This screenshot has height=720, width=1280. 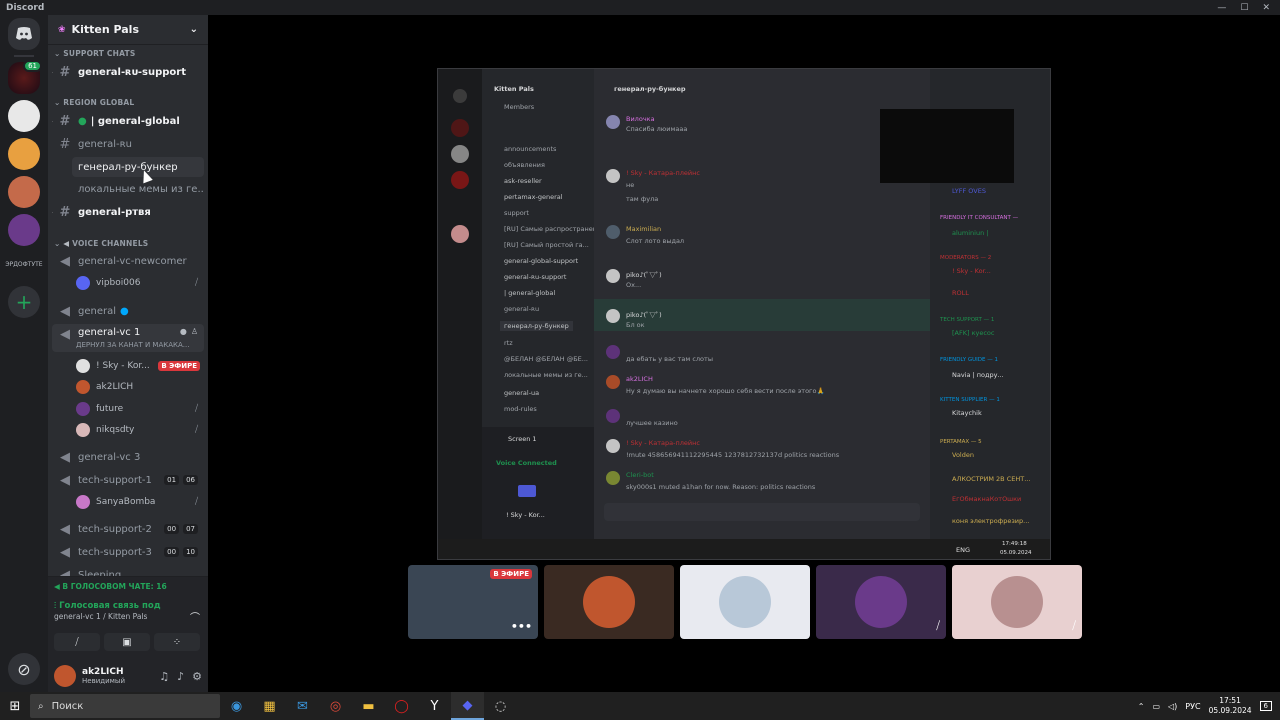 I want to click on chrome-icon: ◎, so click(x=335, y=706).